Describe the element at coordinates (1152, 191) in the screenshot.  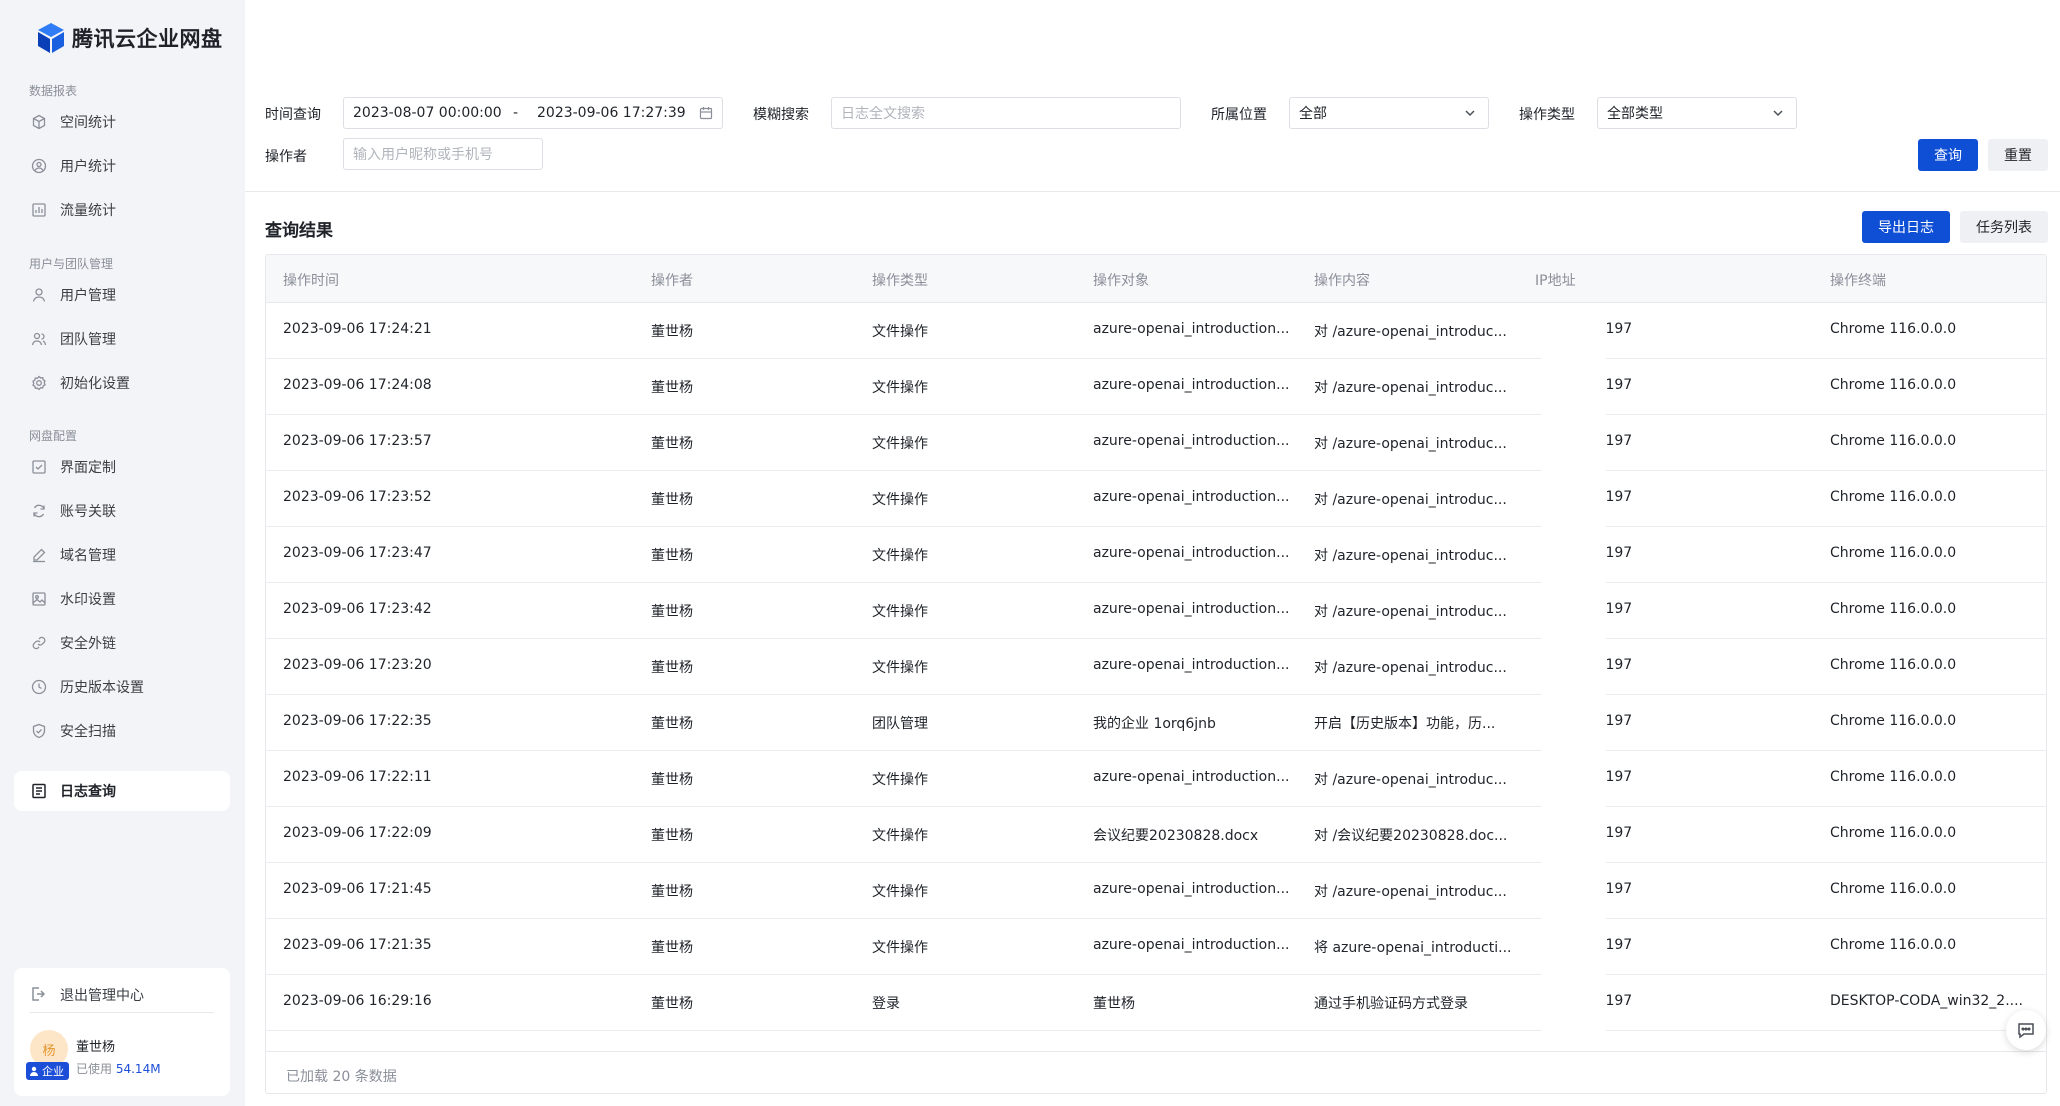
I see `divider` at that location.